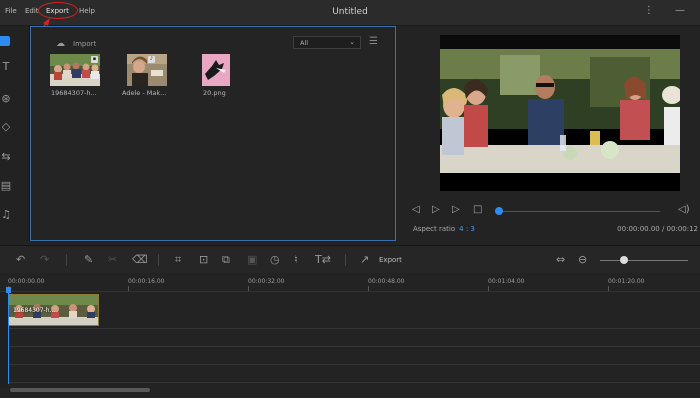 The image size is (700, 400). What do you see at coordinates (20, 259) in the screenshot?
I see `undo-icon: ↶` at bounding box center [20, 259].